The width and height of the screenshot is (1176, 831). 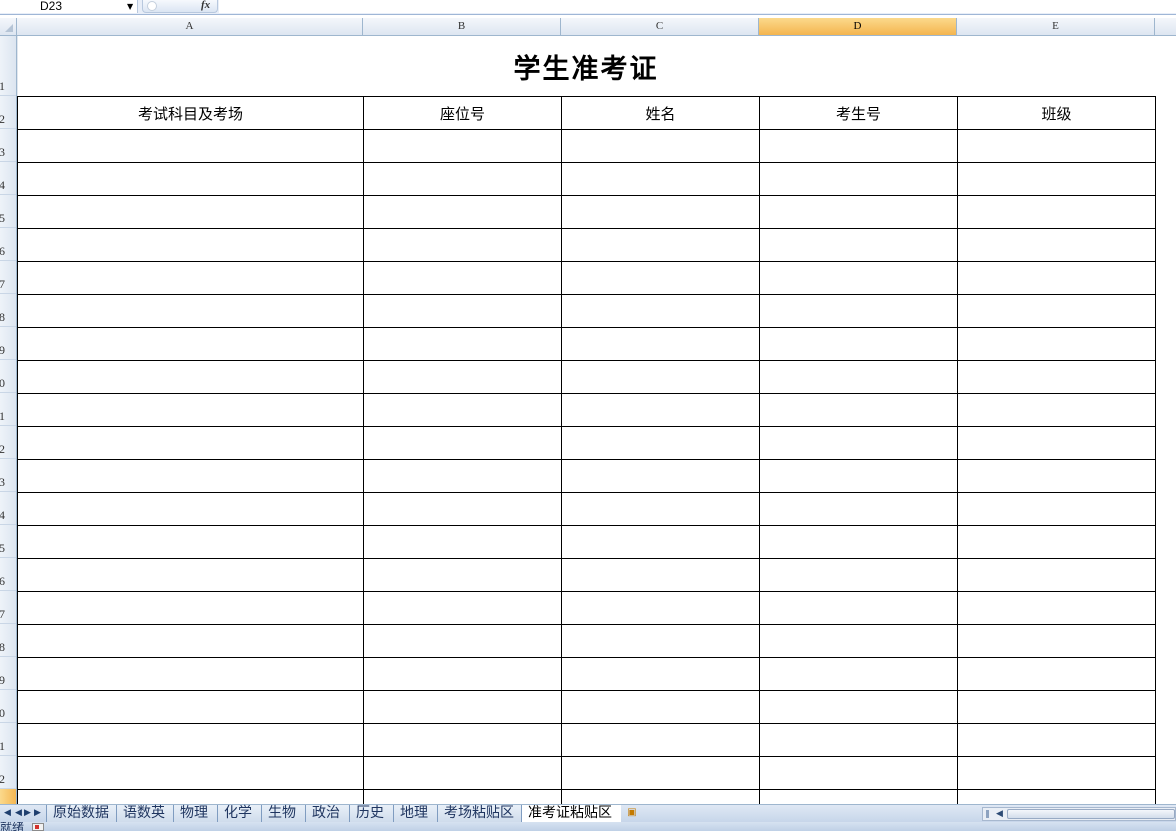 What do you see at coordinates (190, 26) in the screenshot?
I see `column-header-a: A` at bounding box center [190, 26].